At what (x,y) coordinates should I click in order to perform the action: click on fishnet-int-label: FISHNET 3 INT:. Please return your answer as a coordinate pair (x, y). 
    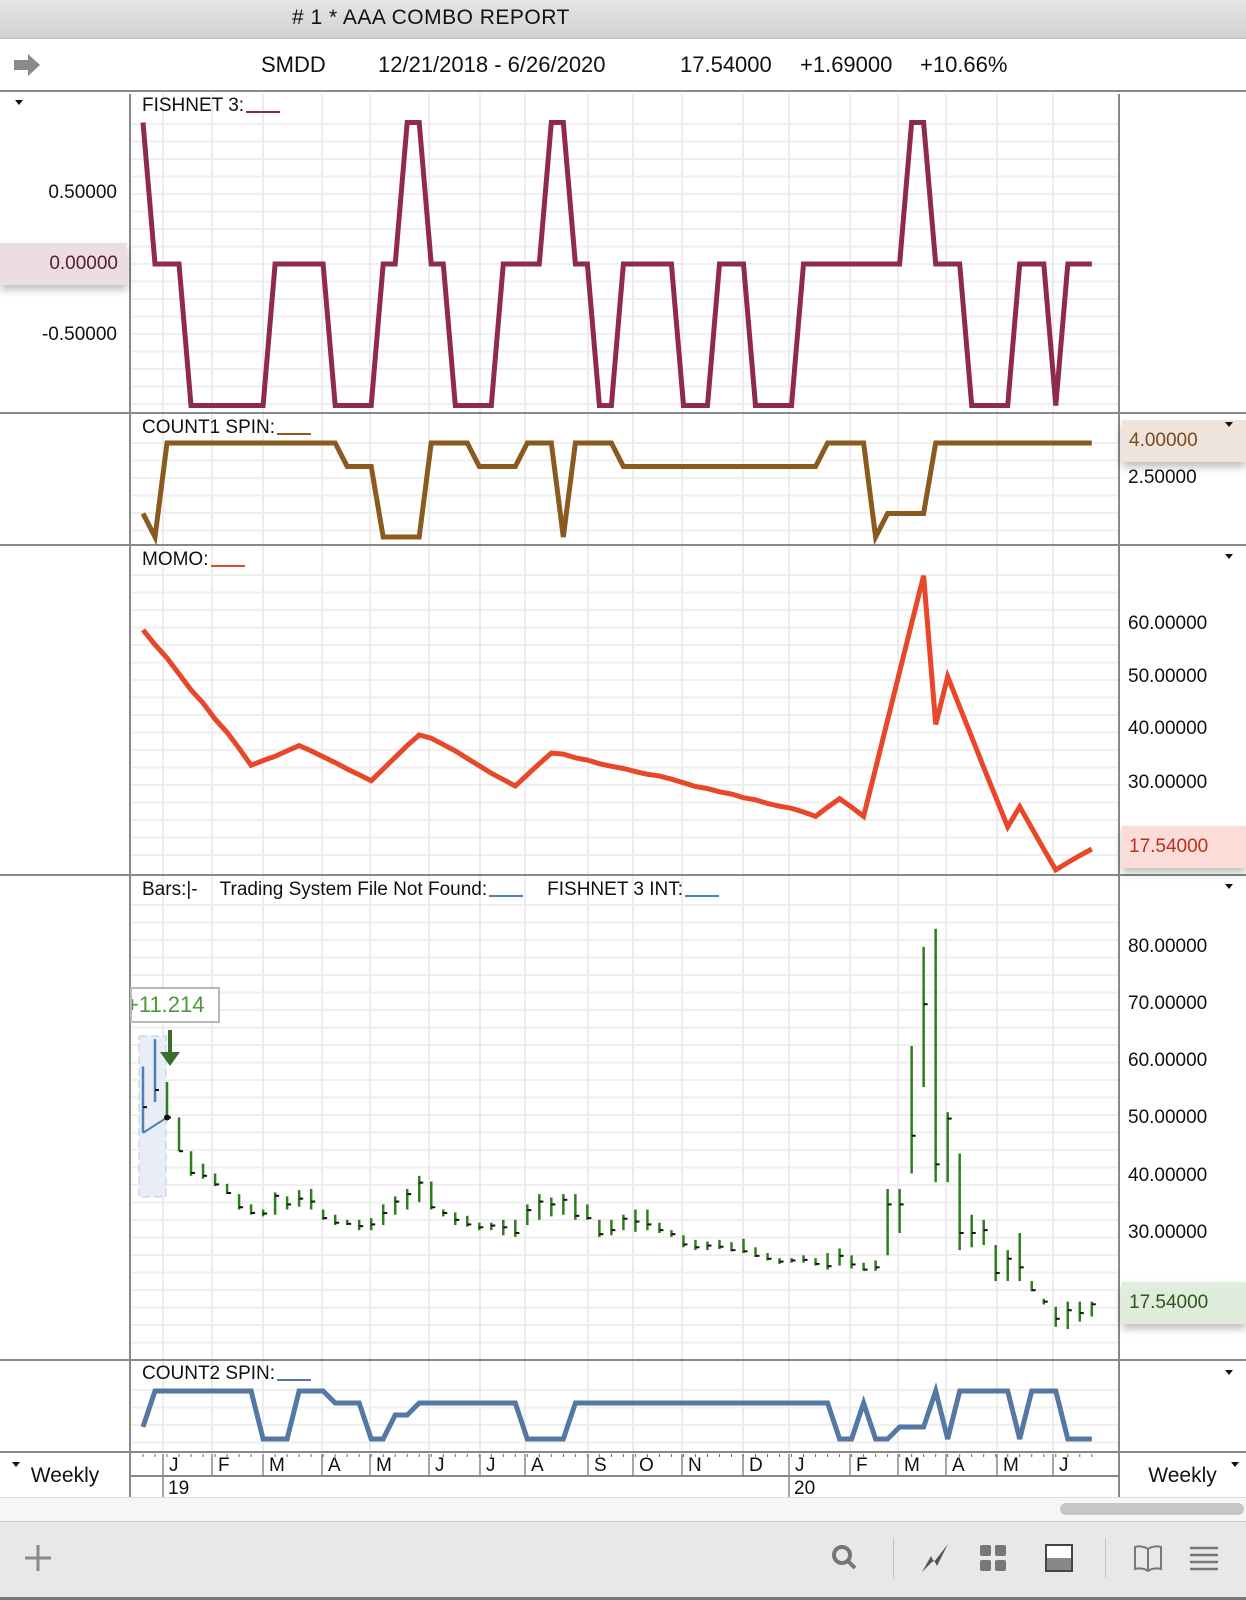
    Looking at the image, I should click on (615, 889).